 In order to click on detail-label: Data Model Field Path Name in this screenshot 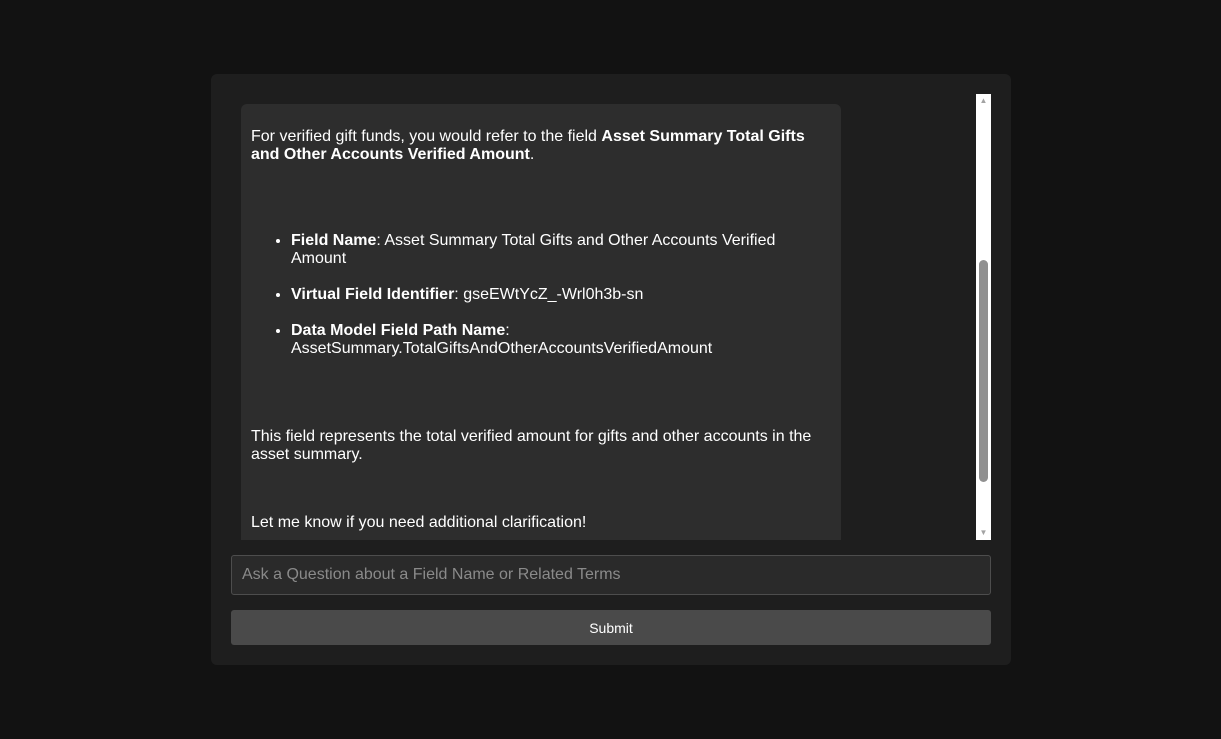, I will do `click(398, 330)`.